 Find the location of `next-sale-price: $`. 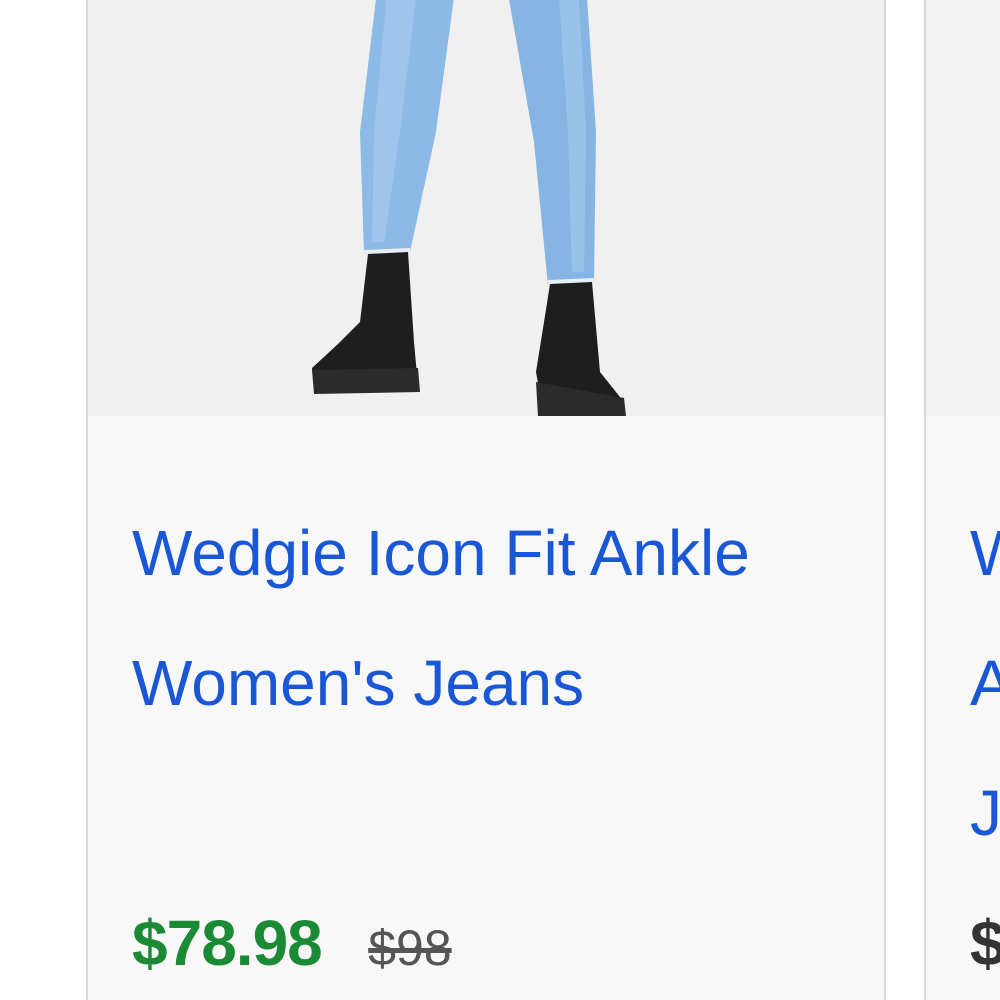

next-sale-price: $ is located at coordinates (985, 943).